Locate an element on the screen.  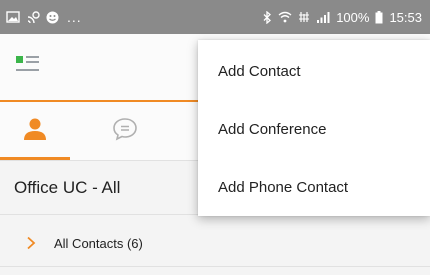
chat-bubble-icon is located at coordinates (125, 131).